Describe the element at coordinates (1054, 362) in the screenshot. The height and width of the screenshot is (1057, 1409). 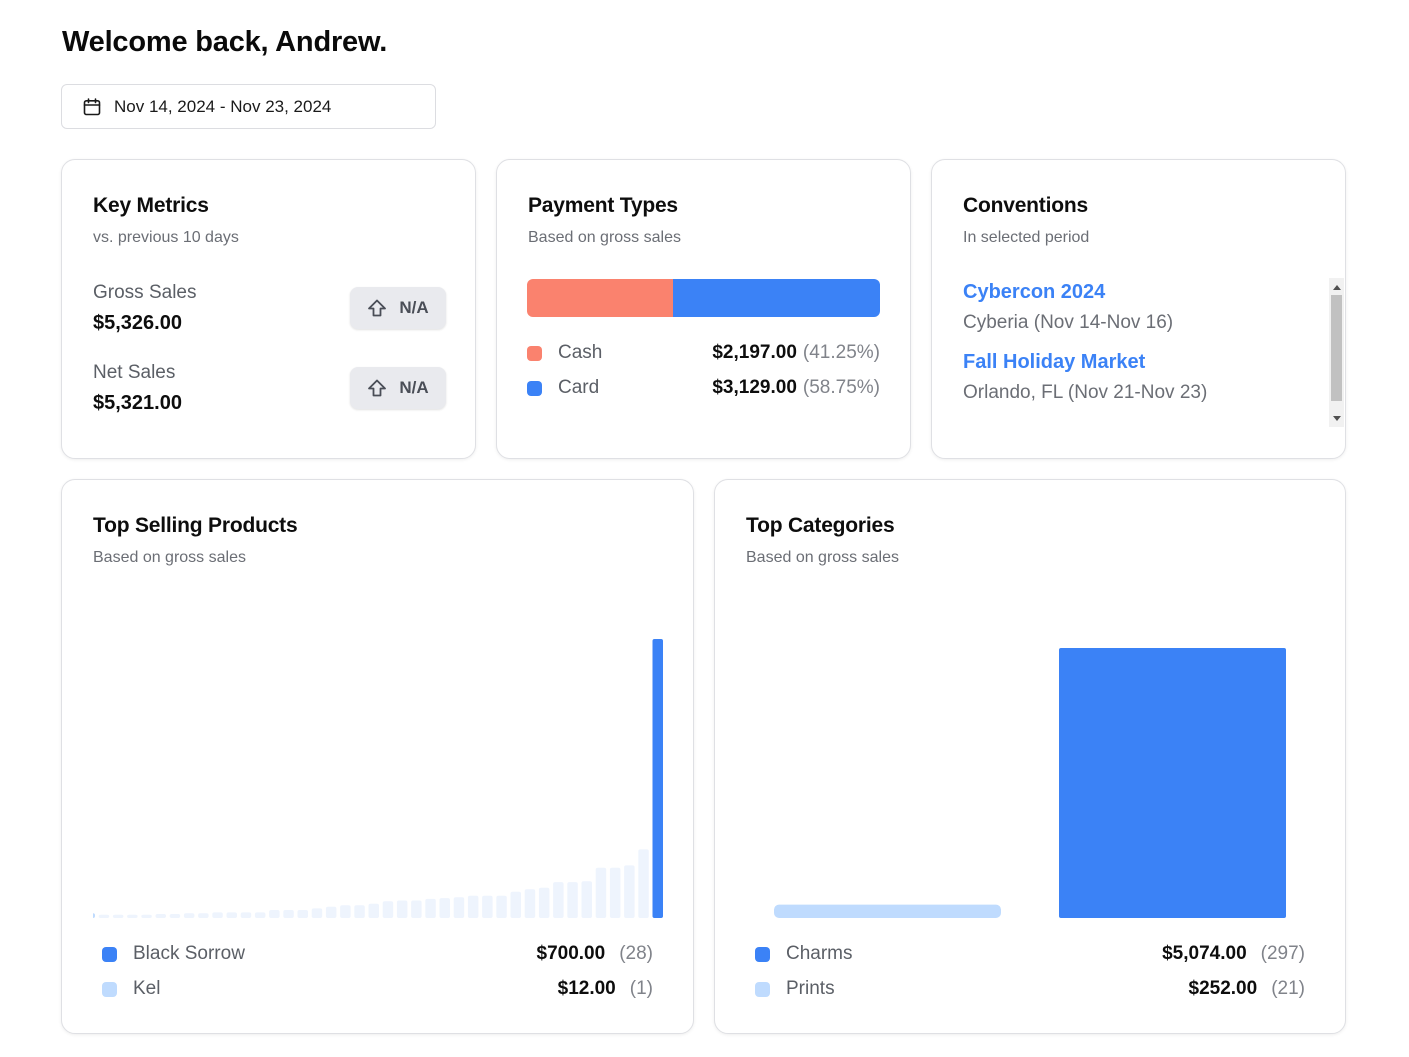
I see `convention-link: Fall Holiday Market` at that location.